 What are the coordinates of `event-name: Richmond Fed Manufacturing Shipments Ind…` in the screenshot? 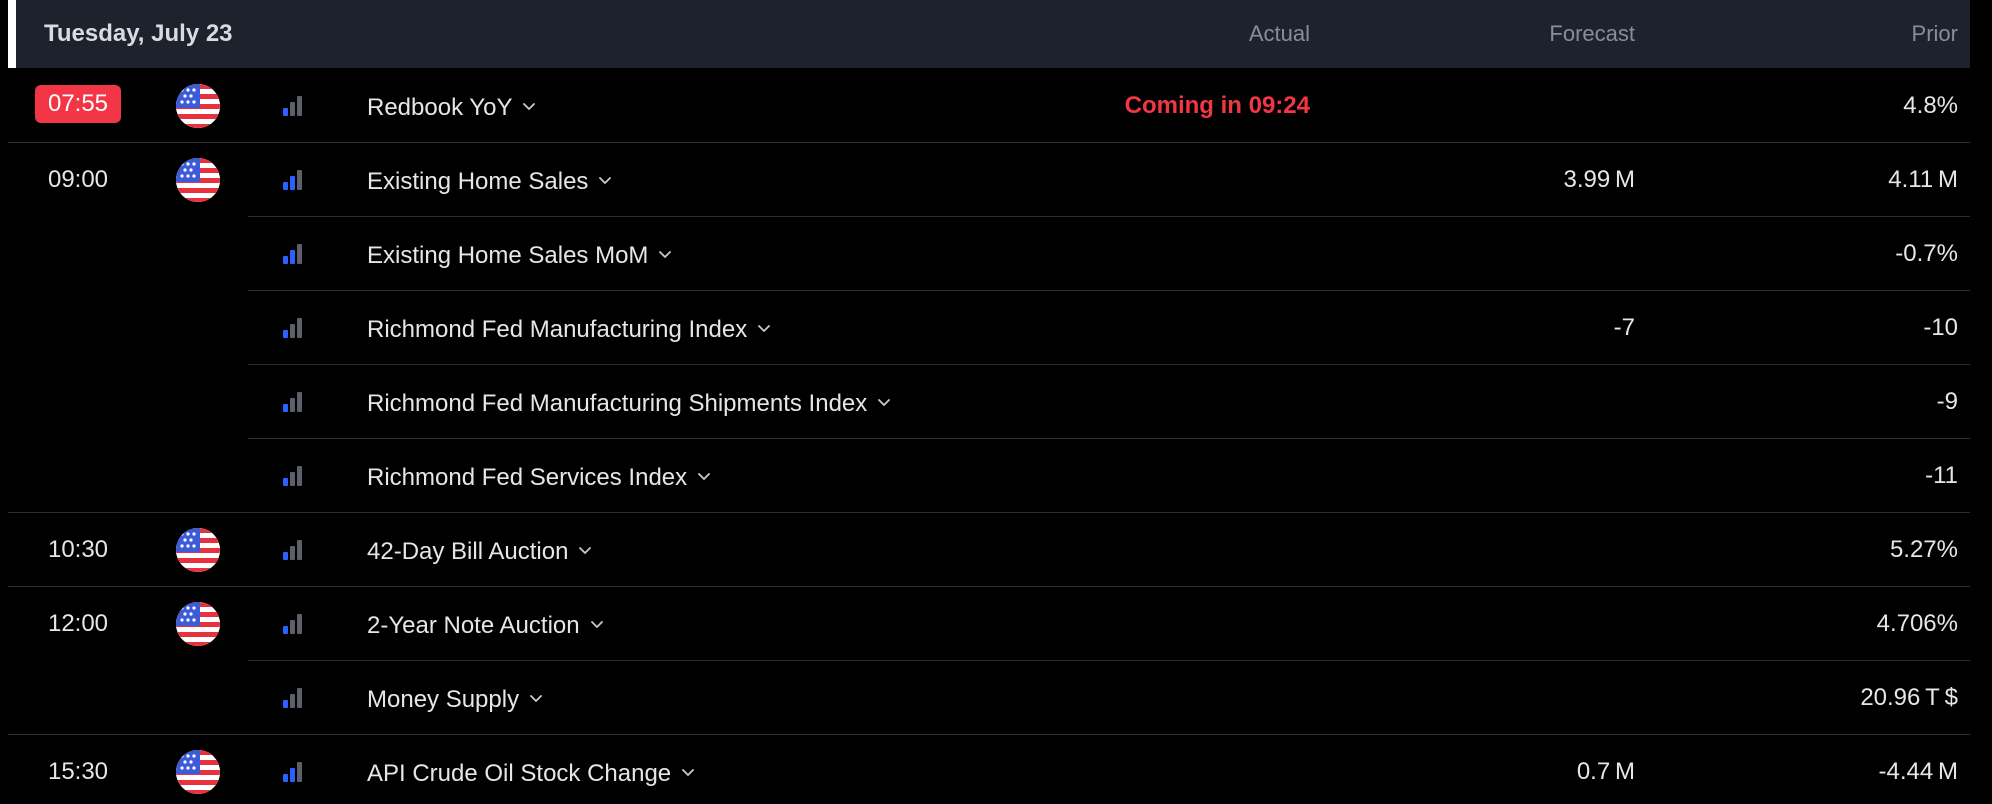 It's located at (629, 403).